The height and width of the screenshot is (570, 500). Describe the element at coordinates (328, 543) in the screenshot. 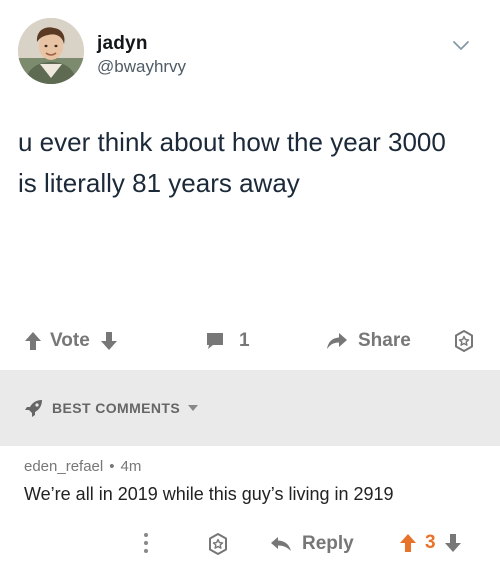

I see `reply-label: Reply` at that location.